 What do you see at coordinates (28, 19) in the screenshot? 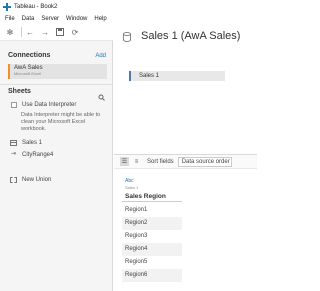
I see `menu-data: Data` at bounding box center [28, 19].